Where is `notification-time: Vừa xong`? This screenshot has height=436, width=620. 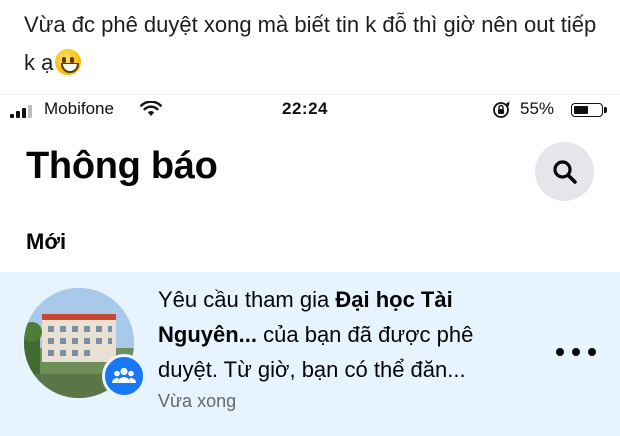 notification-time: Vừa xong is located at coordinates (197, 401).